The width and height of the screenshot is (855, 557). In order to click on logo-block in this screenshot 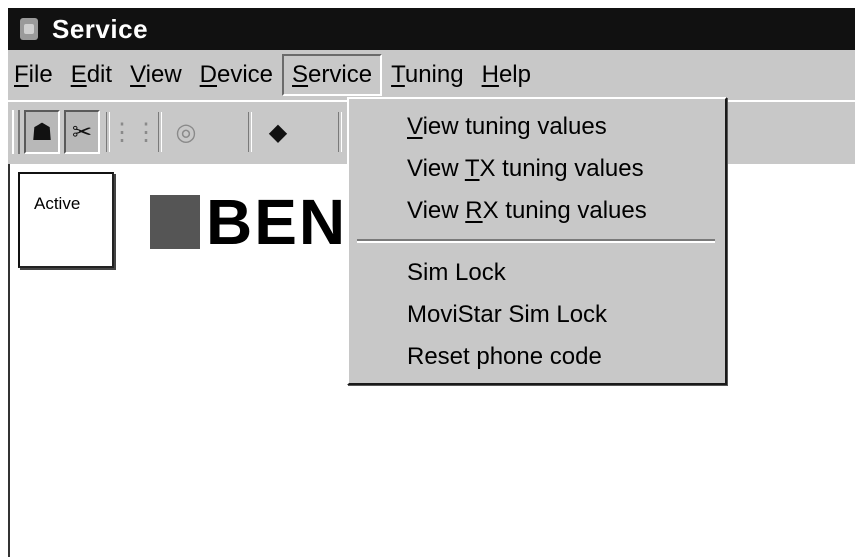, I will do `click(175, 222)`.